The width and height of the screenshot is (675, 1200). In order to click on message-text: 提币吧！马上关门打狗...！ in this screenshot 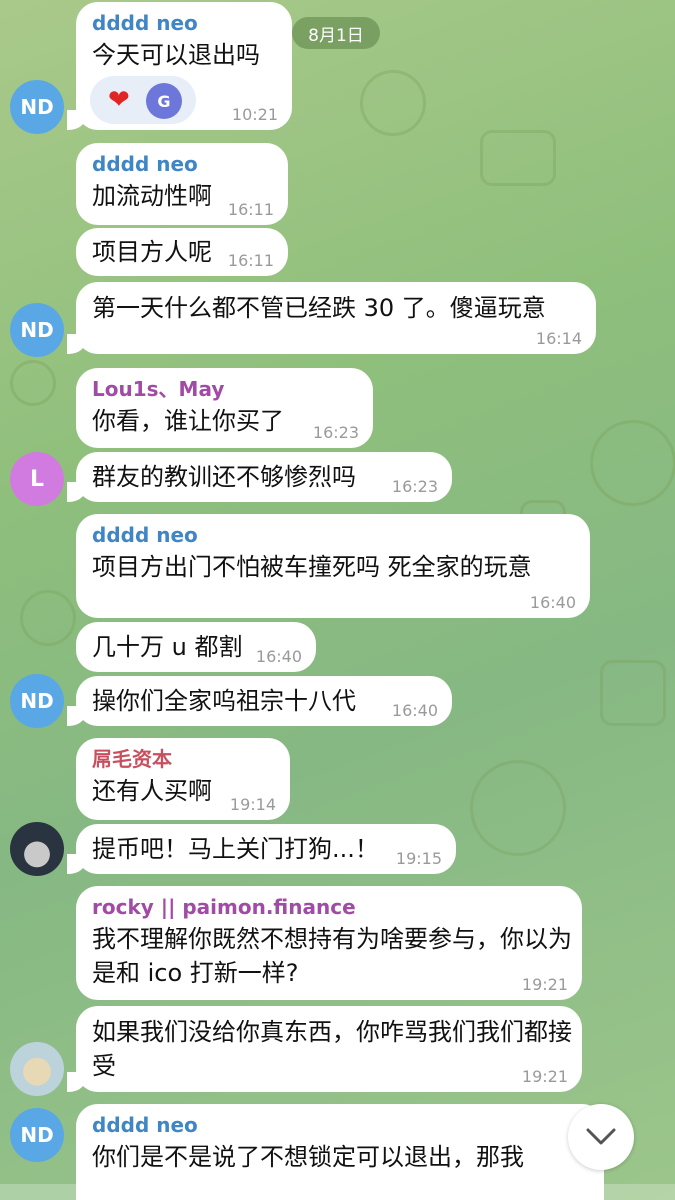, I will do `click(235, 849)`.